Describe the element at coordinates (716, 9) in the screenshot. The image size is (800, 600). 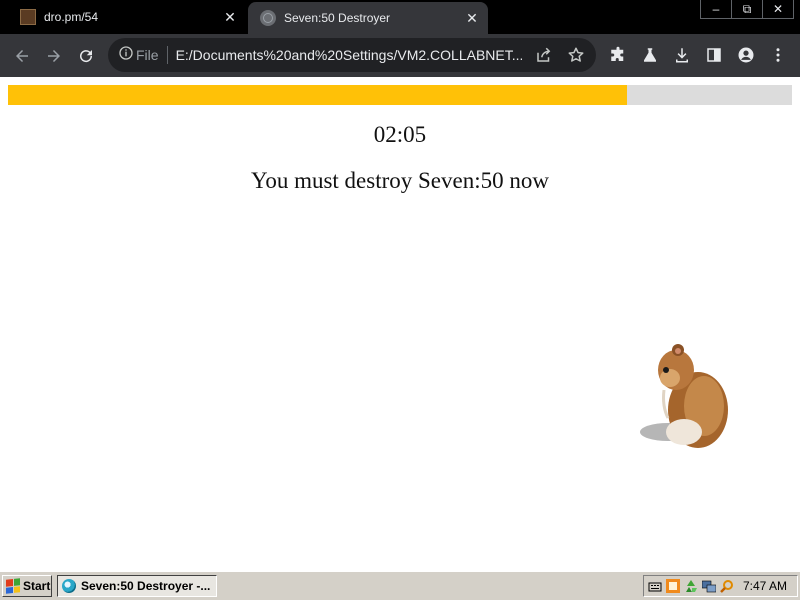
I see `minimize-icon: –` at that location.